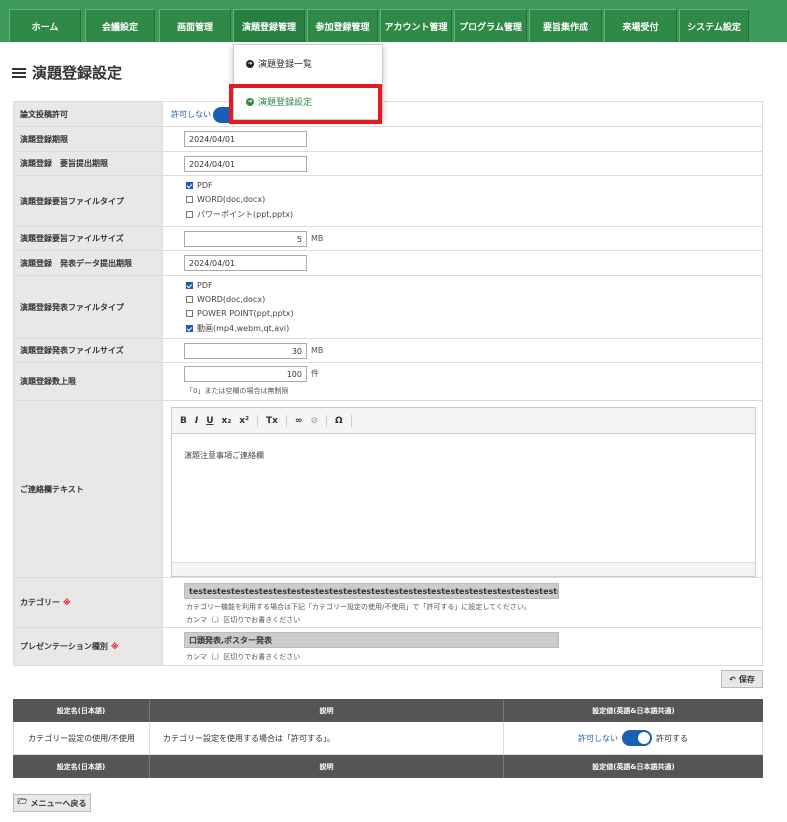 This screenshot has height=822, width=787. What do you see at coordinates (640, 25) in the screenshot?
I see `nav-reception: 来場受付` at bounding box center [640, 25].